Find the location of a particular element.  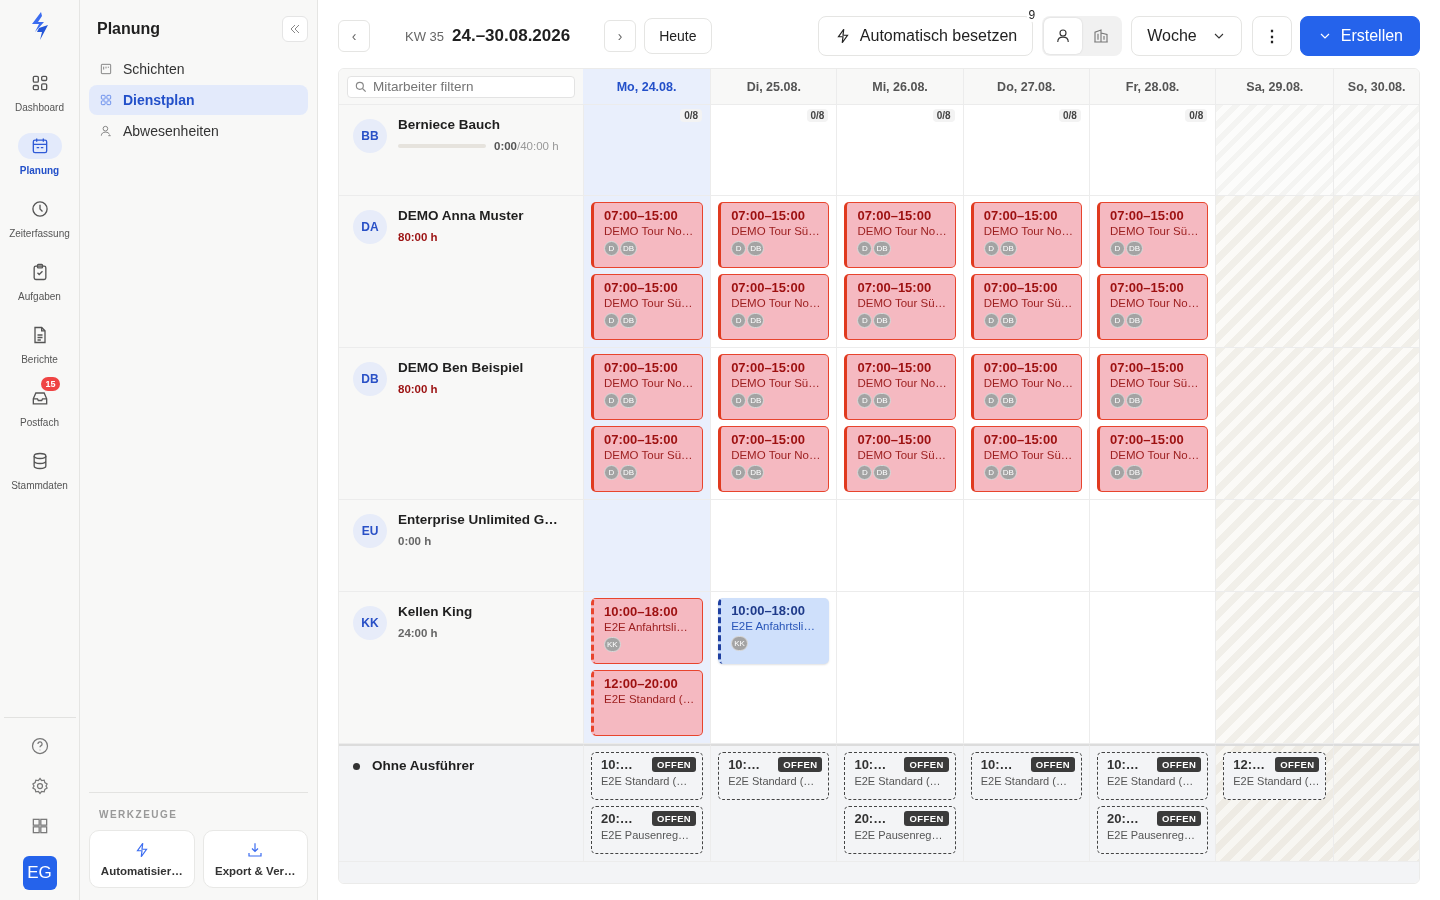

rail-item: Zeiterfassung is located at coordinates (39, 213).